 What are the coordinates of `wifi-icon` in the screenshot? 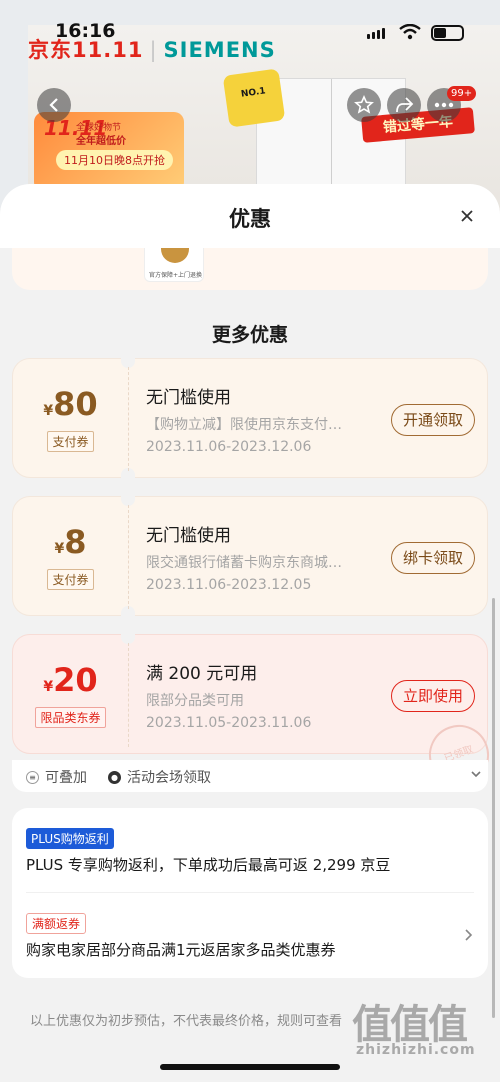 It's located at (410, 32).